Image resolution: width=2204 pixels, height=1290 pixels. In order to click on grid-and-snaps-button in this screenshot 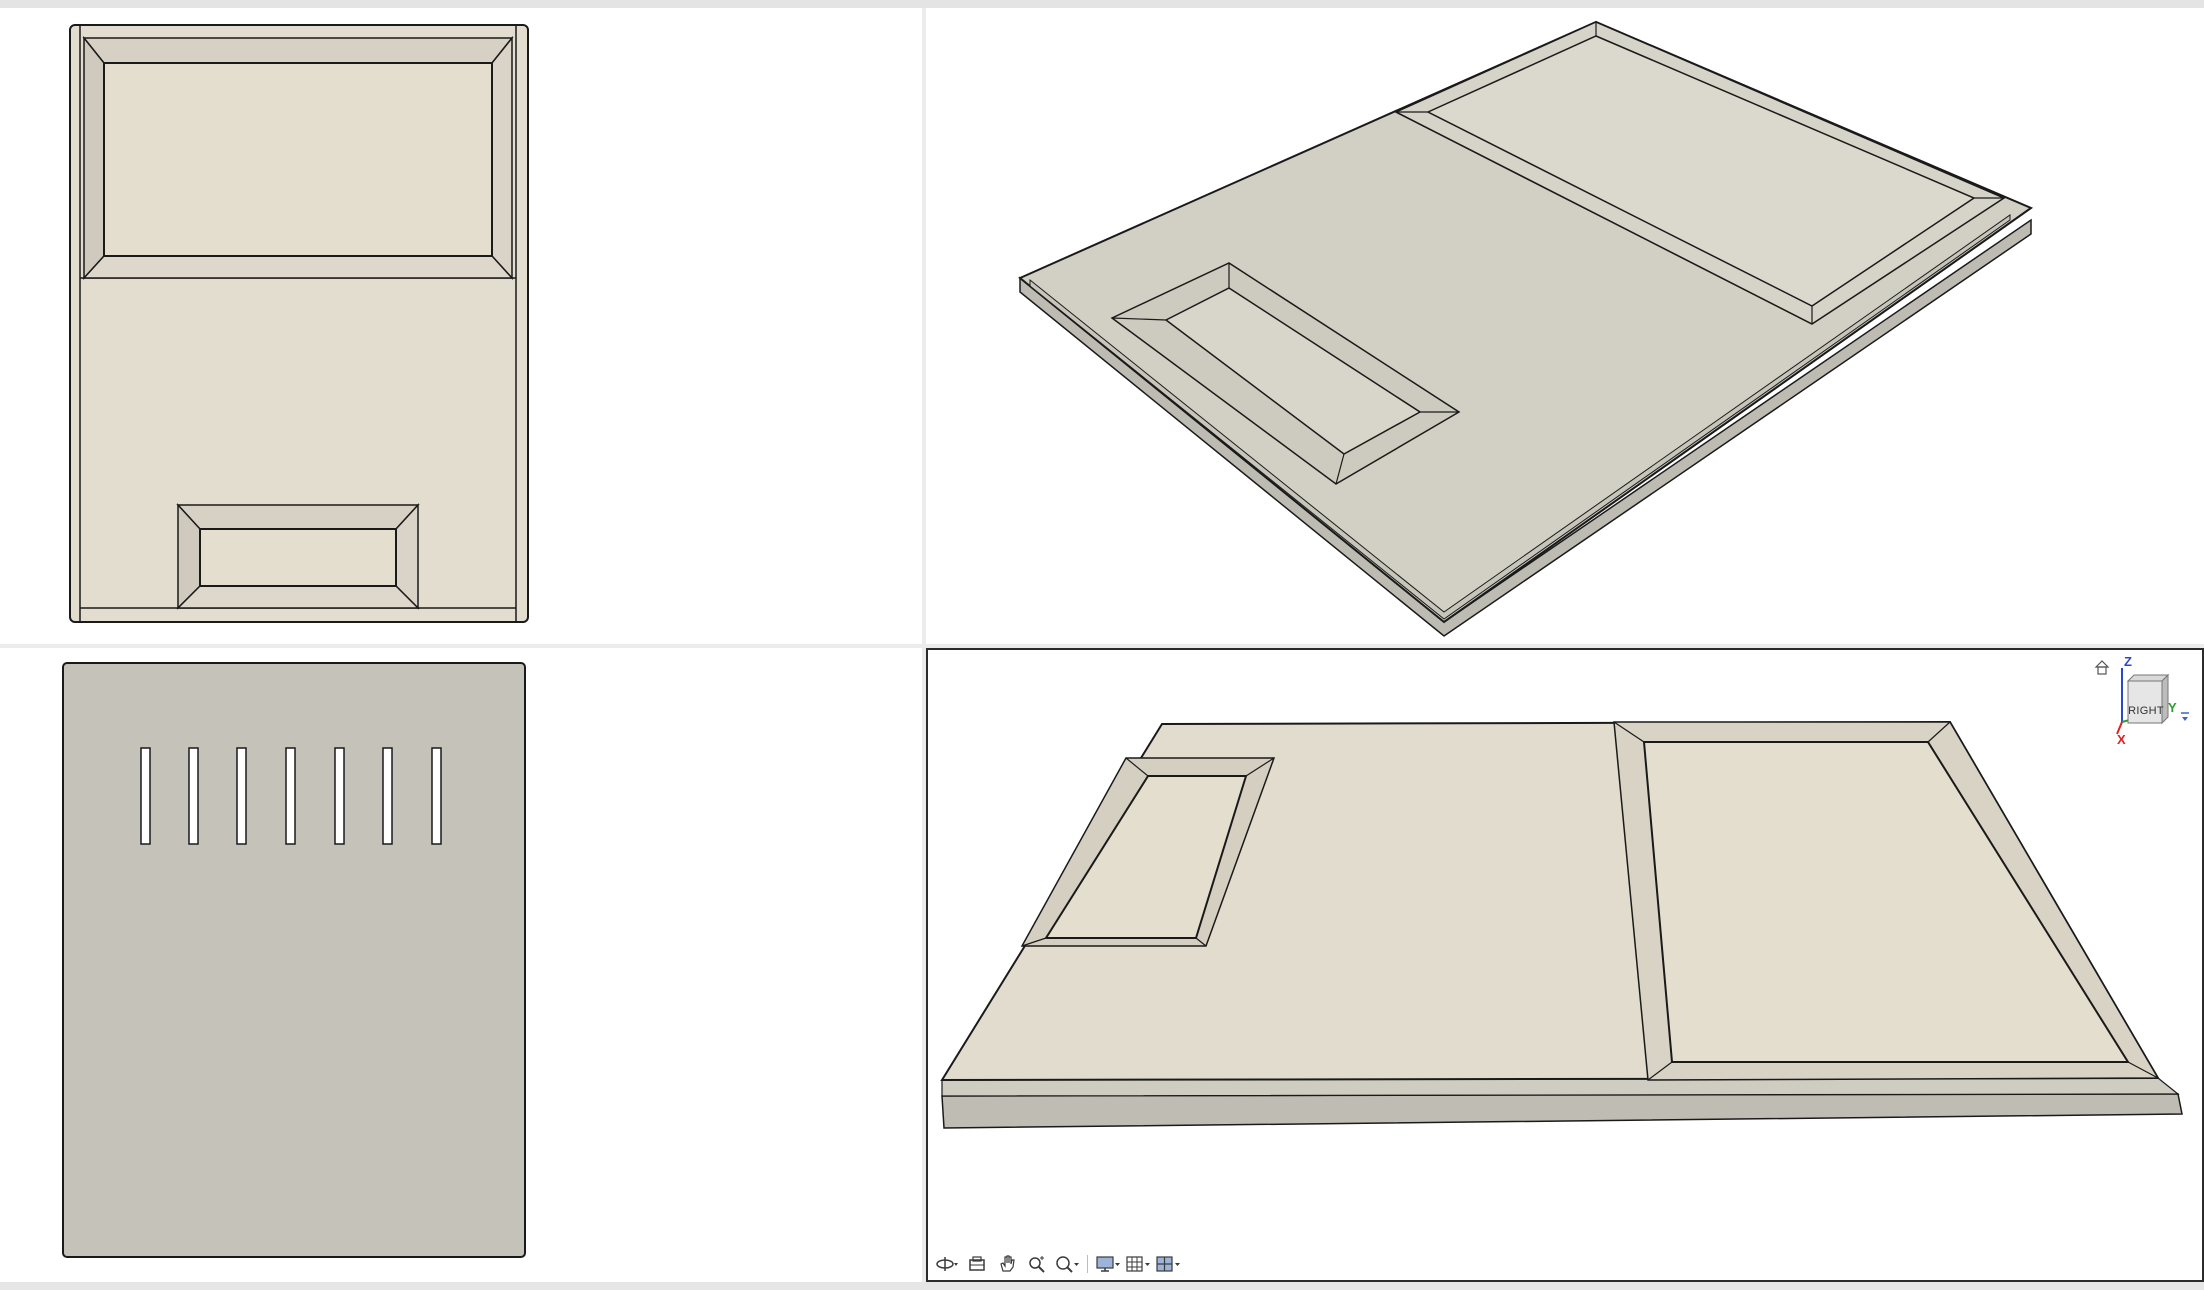, I will do `click(1138, 1264)`.